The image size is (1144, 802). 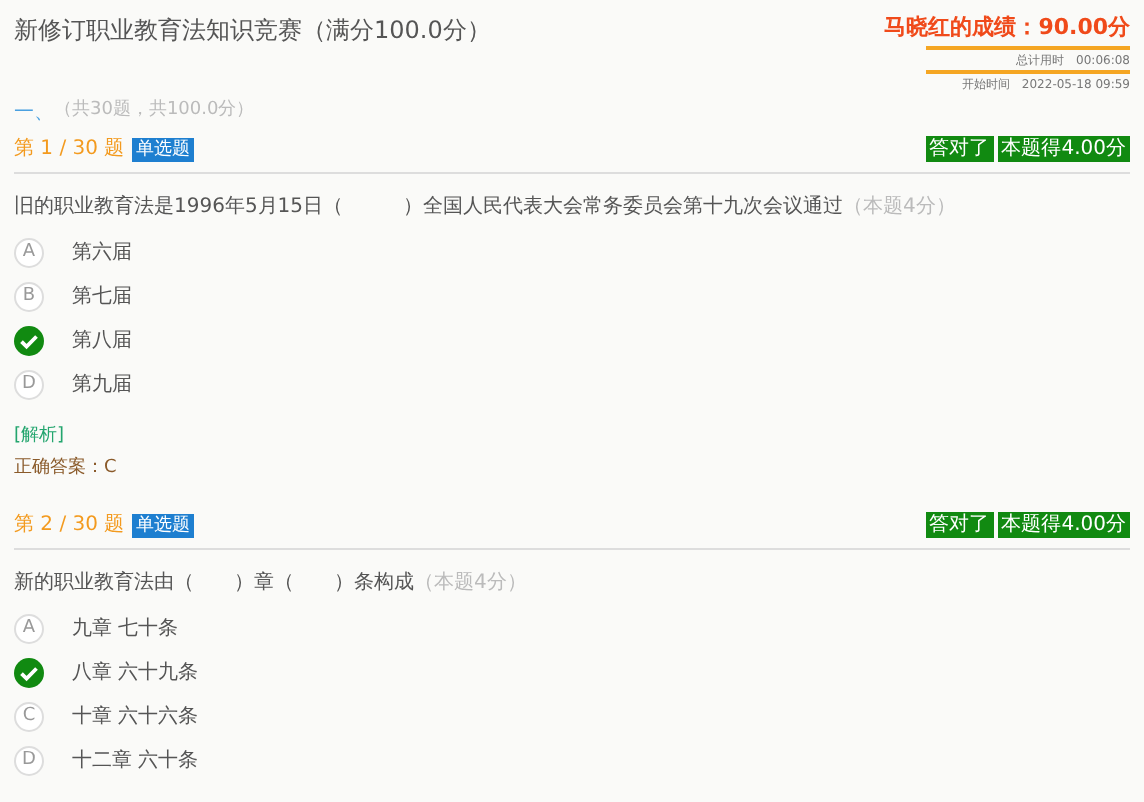 What do you see at coordinates (125, 629) in the screenshot?
I see `option-text: 九章 七十条` at bounding box center [125, 629].